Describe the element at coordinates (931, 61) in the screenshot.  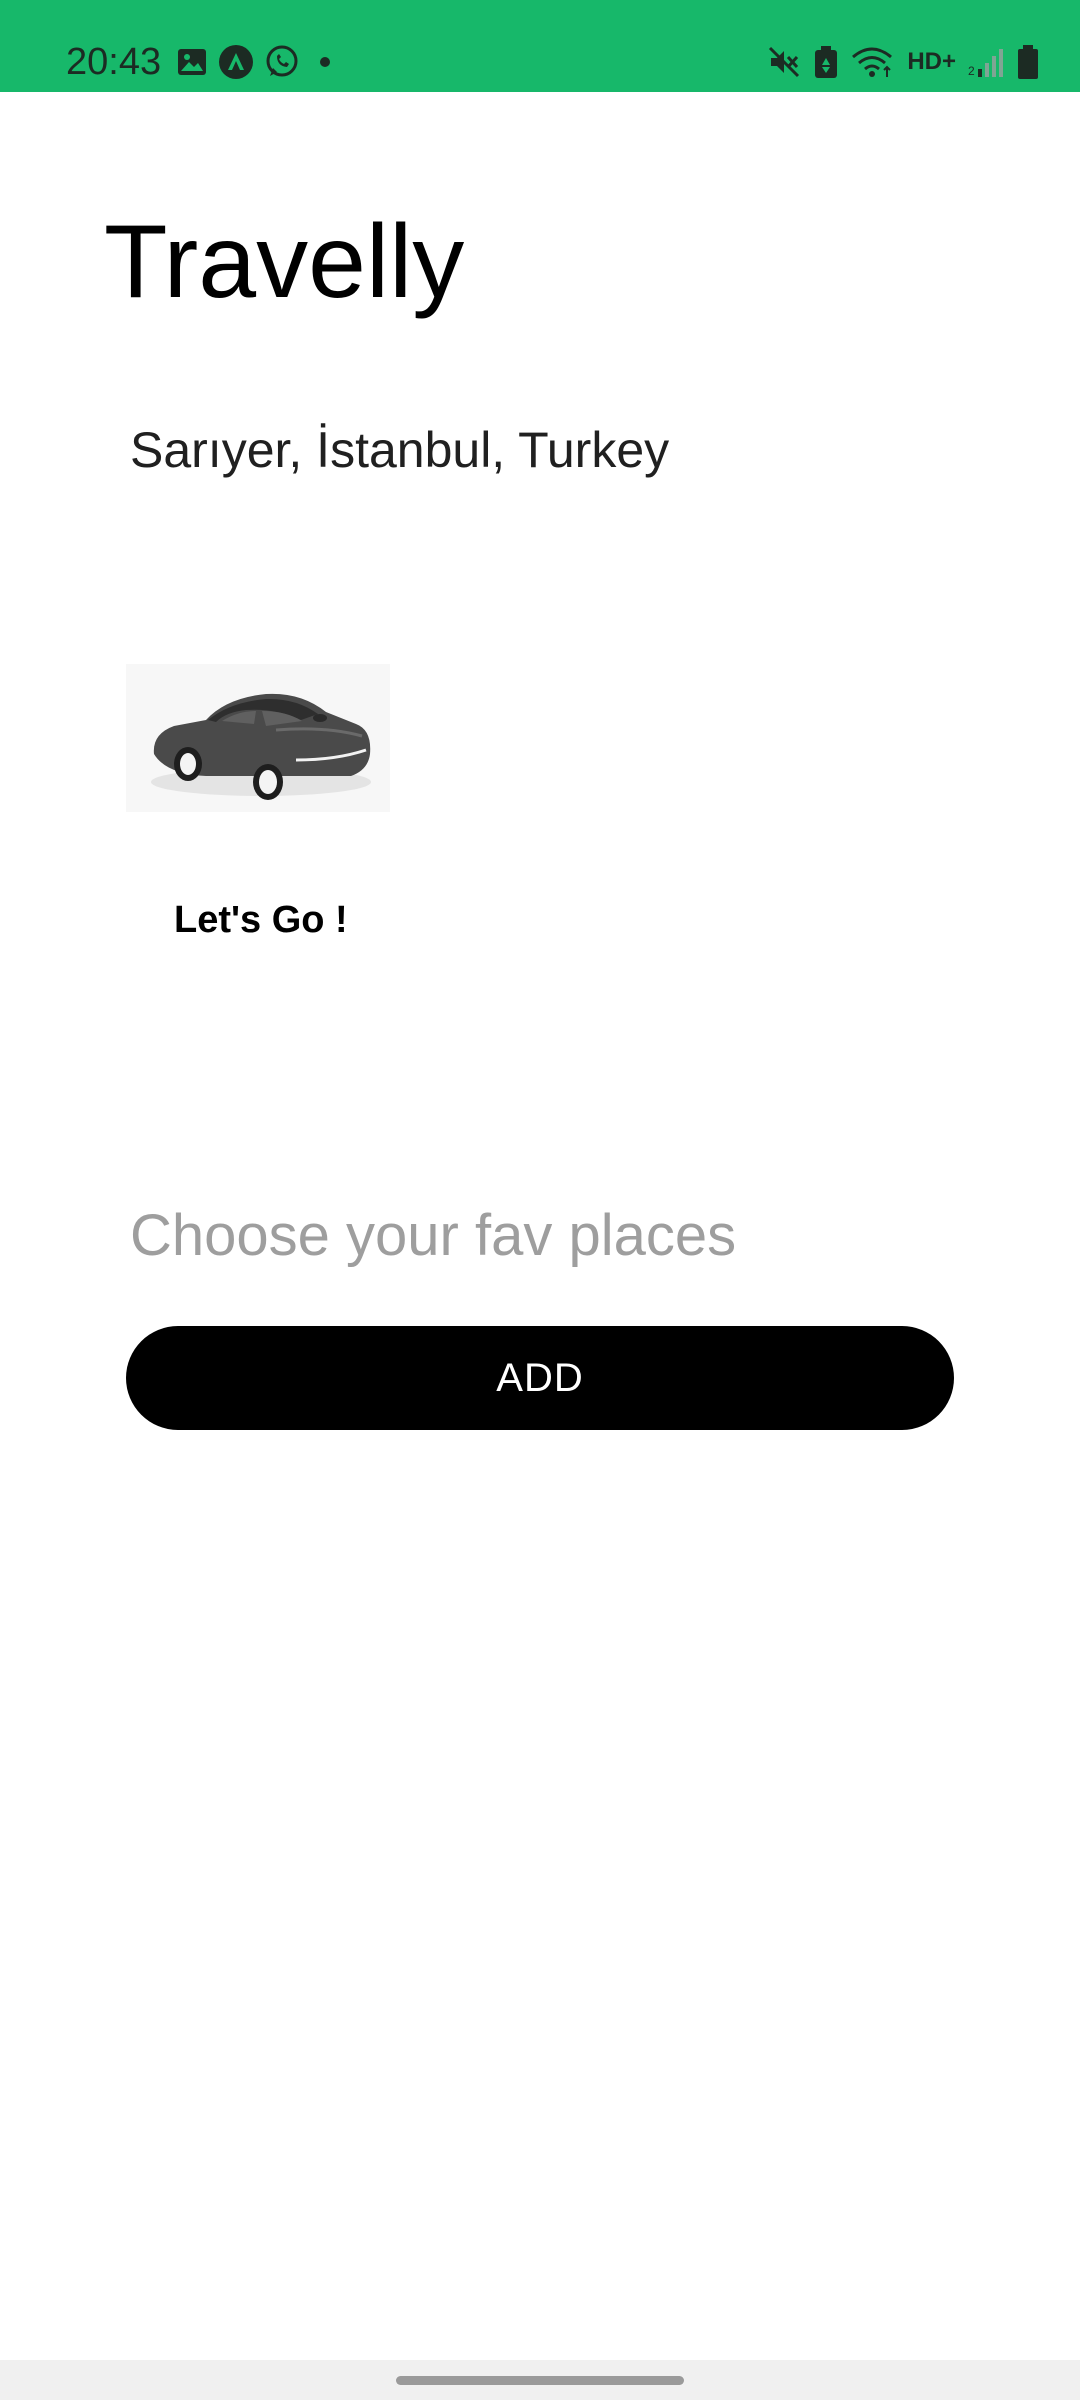
I see `network-type-label: HD+` at that location.